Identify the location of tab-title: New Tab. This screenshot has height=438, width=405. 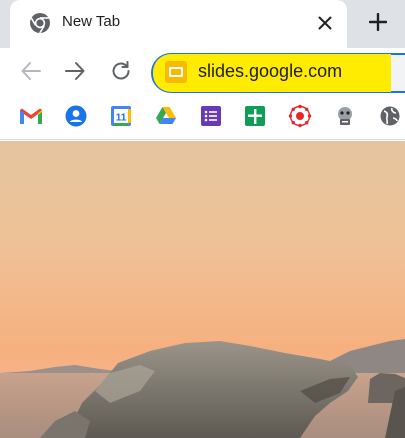
(91, 21).